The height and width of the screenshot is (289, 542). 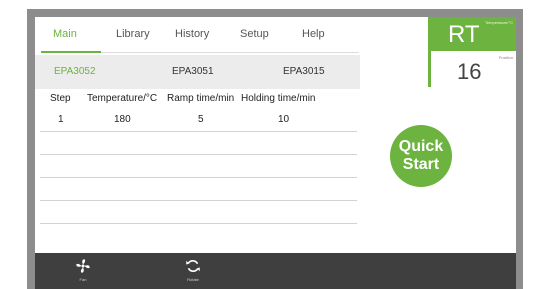 I want to click on program-tab-epa3051: EPA3051, so click(x=193, y=71).